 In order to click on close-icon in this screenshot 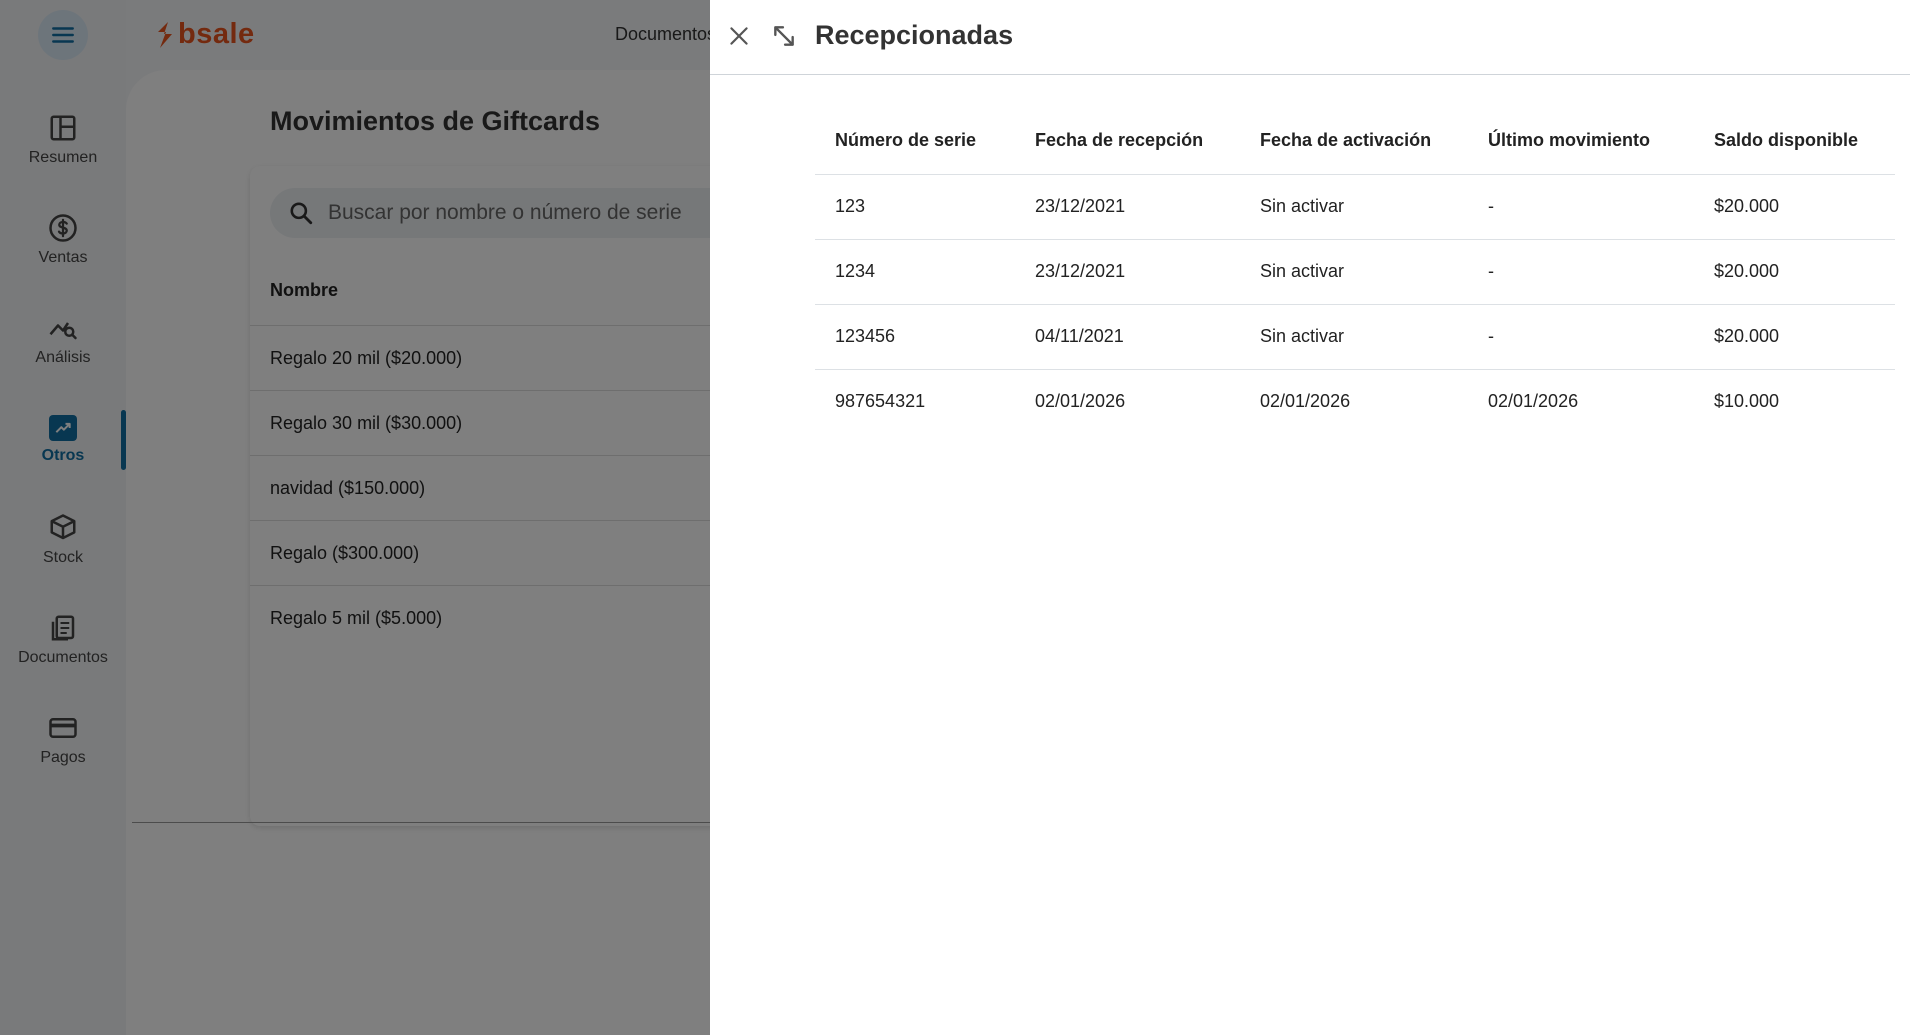, I will do `click(739, 36)`.